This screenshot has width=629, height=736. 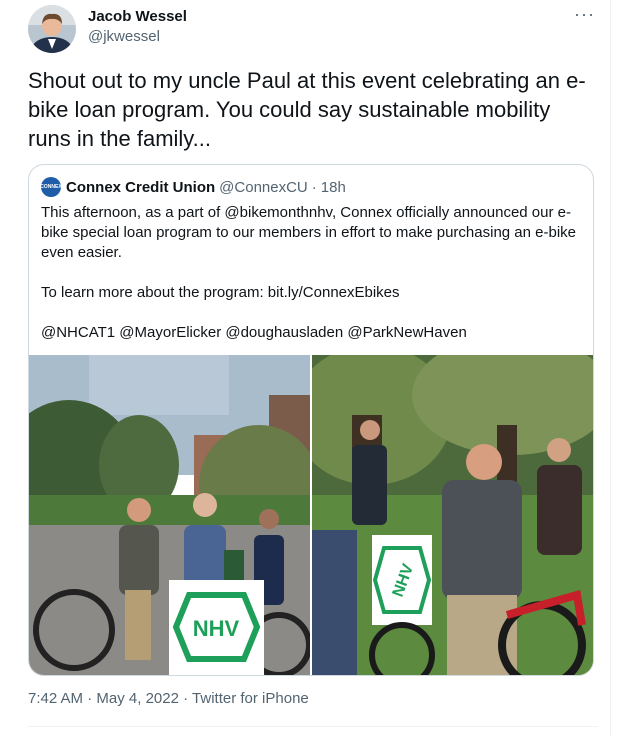 I want to click on nhv-sign-text: NHV, so click(x=216, y=628).